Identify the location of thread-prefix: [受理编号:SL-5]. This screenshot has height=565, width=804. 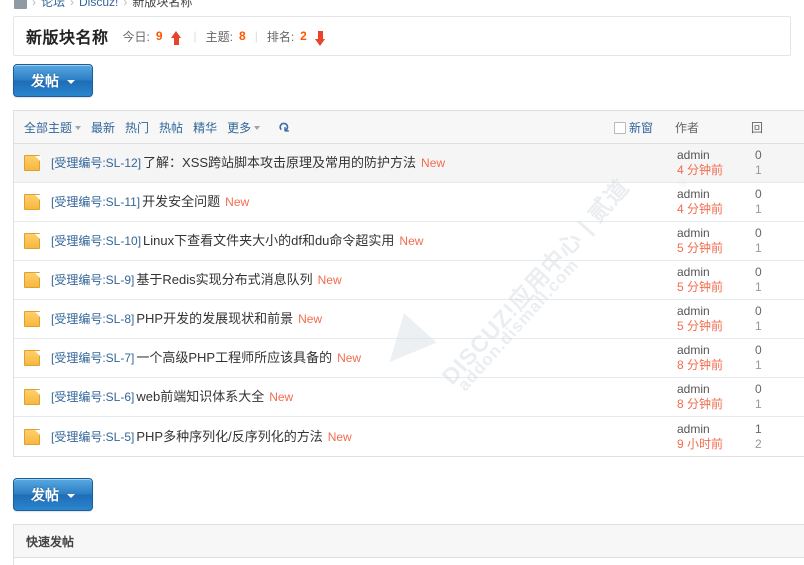
(92, 437).